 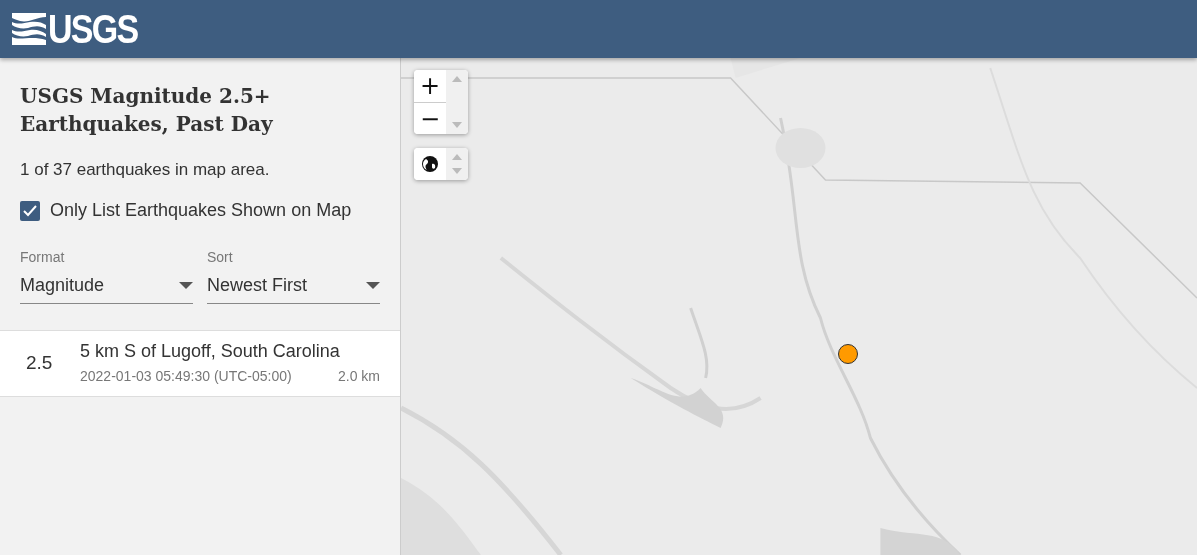 I want to click on logo-text: USGS, so click(x=93, y=29).